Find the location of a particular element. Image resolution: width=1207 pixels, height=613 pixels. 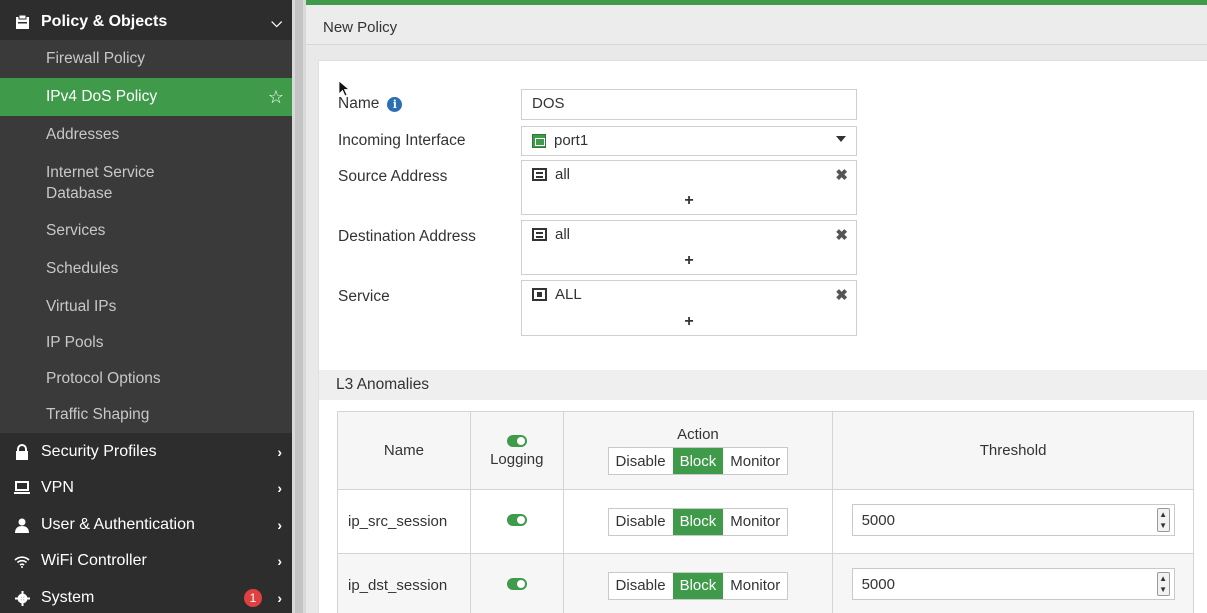

sidebar-item-firewall-policy: Firewall Policy is located at coordinates (146, 59).